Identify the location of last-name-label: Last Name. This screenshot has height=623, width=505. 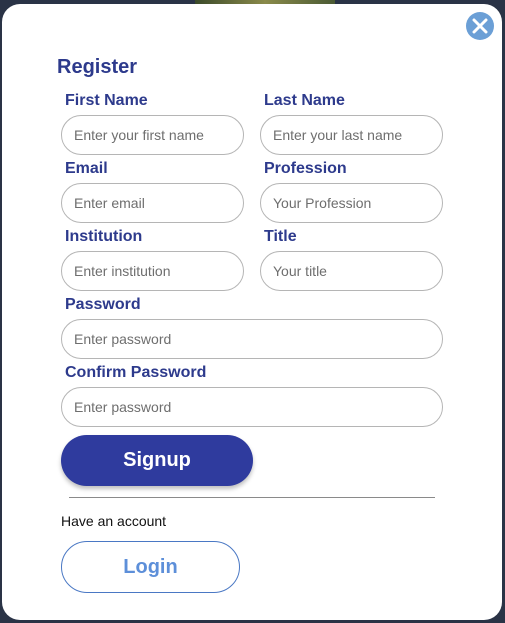
(304, 100).